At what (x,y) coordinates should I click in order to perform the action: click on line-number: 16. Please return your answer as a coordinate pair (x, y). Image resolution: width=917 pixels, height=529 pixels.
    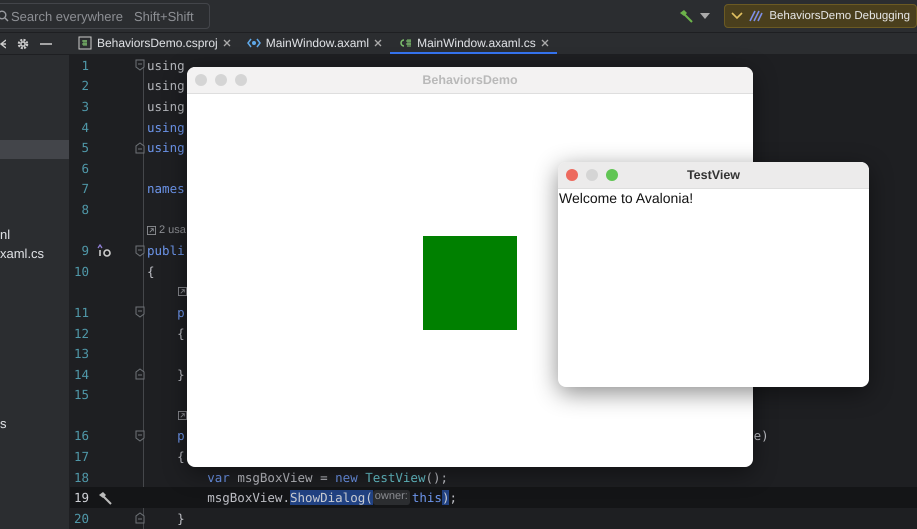
    Looking at the image, I should click on (80, 436).